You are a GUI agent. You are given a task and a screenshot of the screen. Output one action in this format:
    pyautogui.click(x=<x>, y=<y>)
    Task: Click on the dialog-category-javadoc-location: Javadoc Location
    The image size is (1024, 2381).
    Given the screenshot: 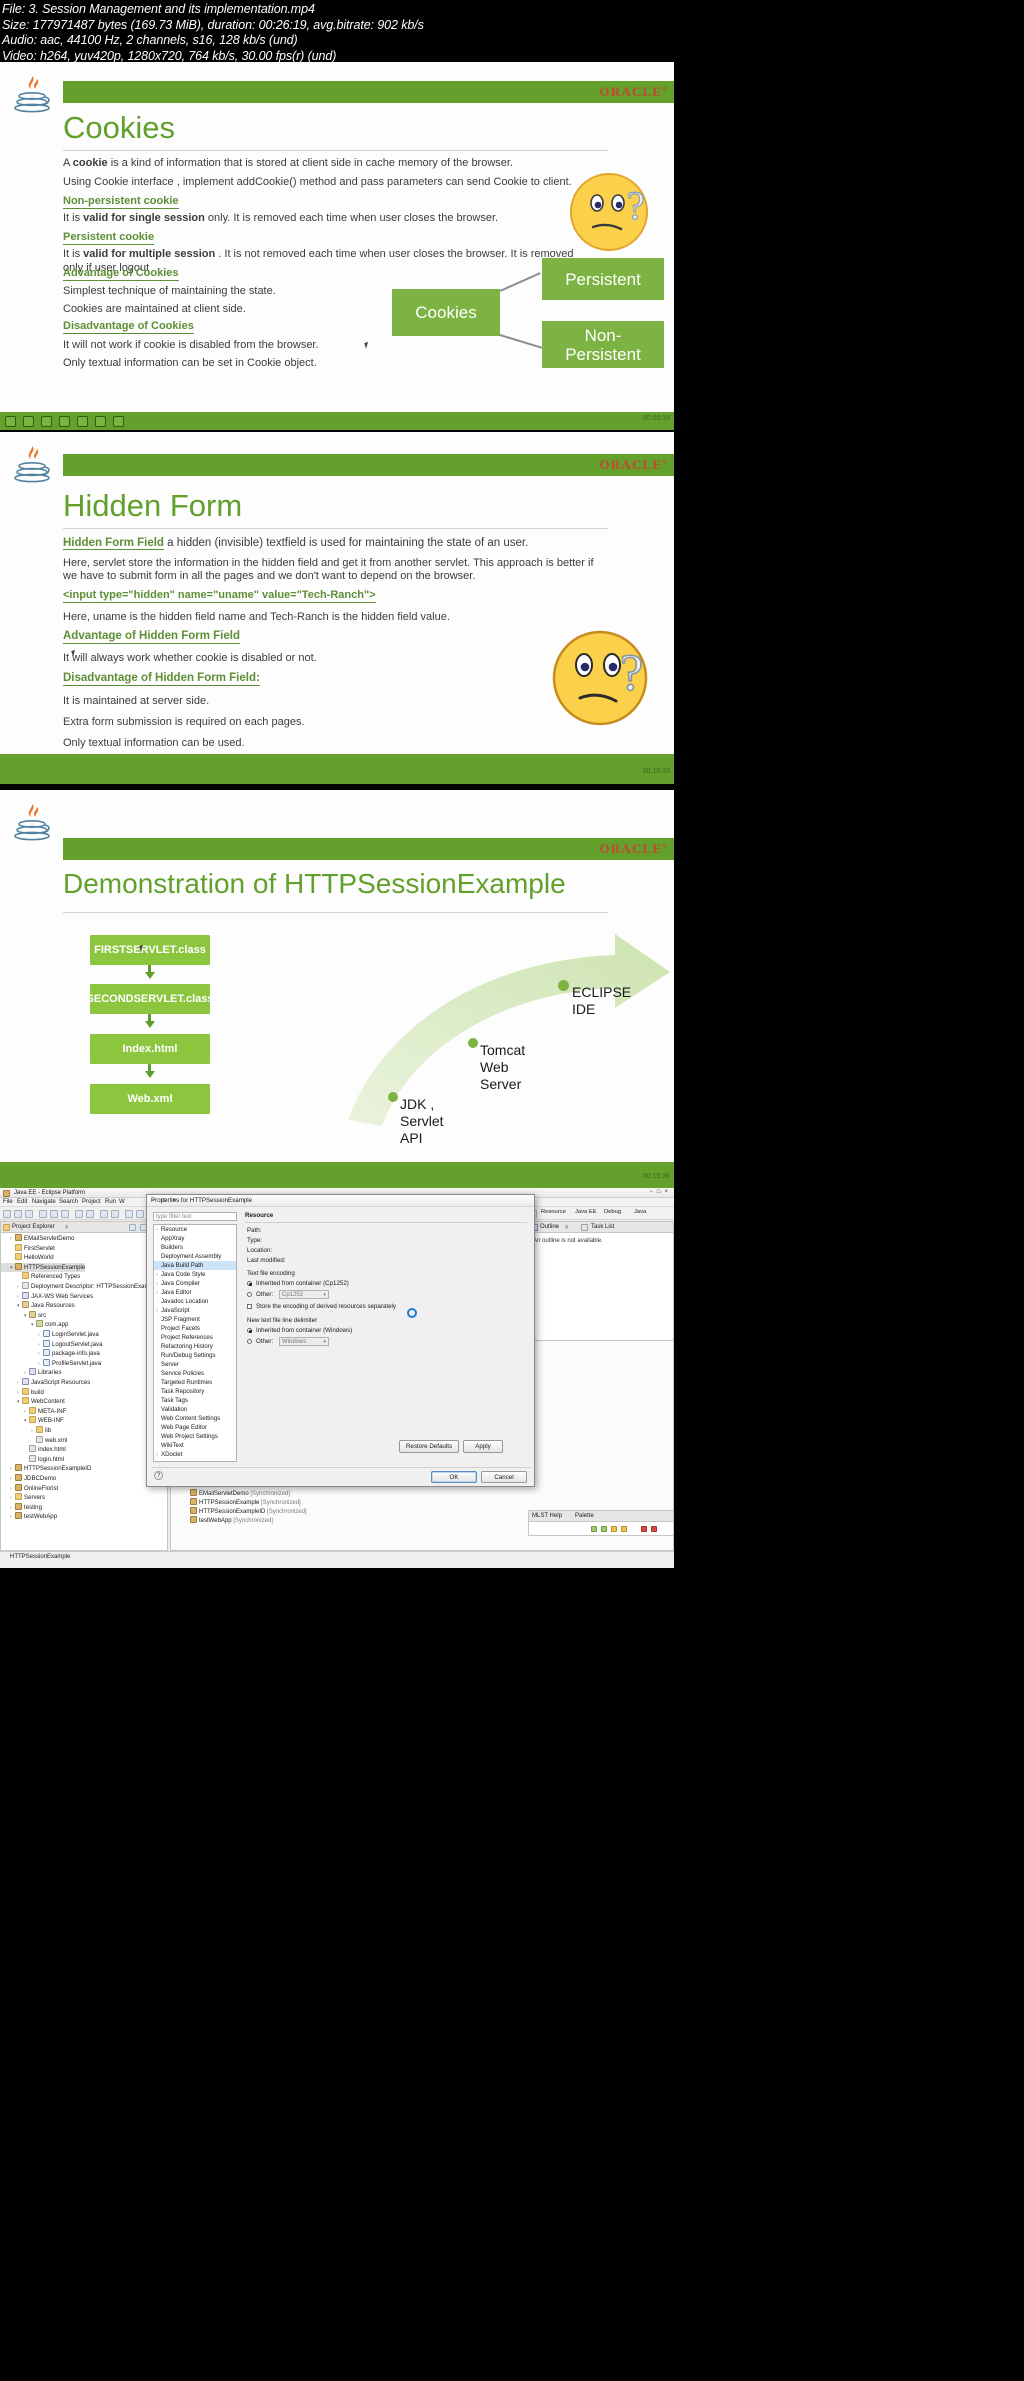 What is the action you would take?
    pyautogui.click(x=195, y=1301)
    